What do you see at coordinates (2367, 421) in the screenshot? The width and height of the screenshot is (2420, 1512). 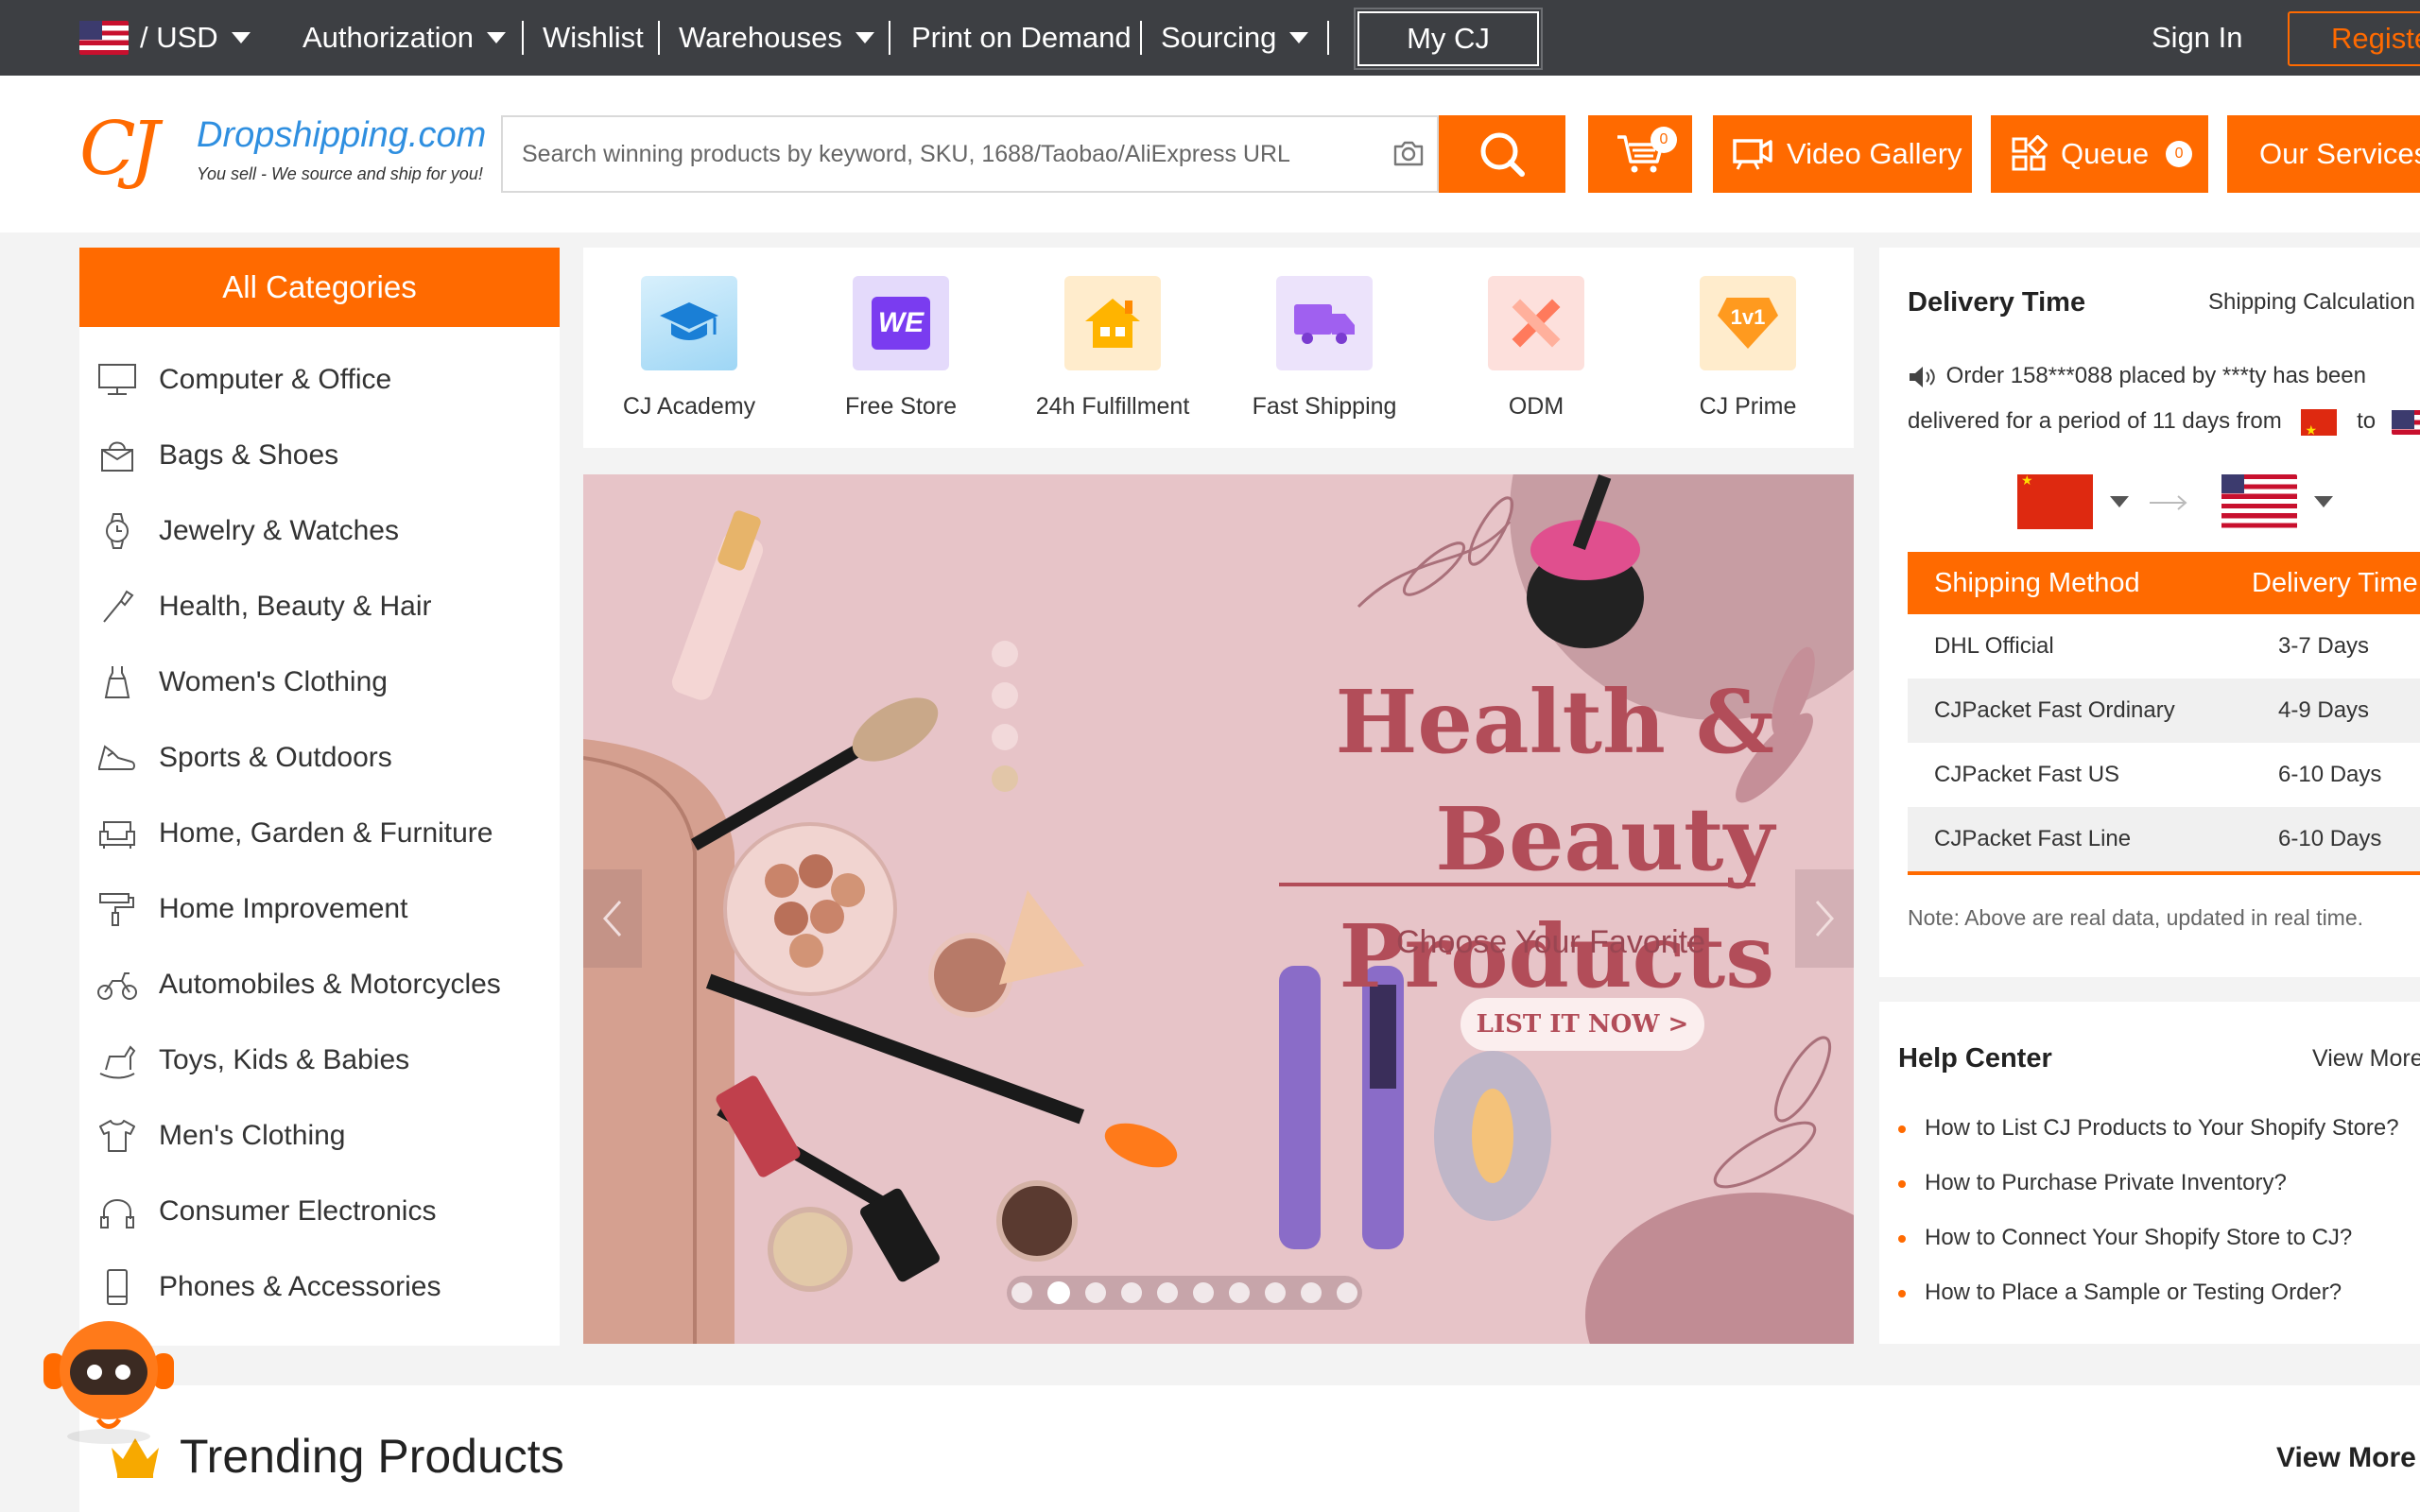 I see `delivery-message-to: to` at bounding box center [2367, 421].